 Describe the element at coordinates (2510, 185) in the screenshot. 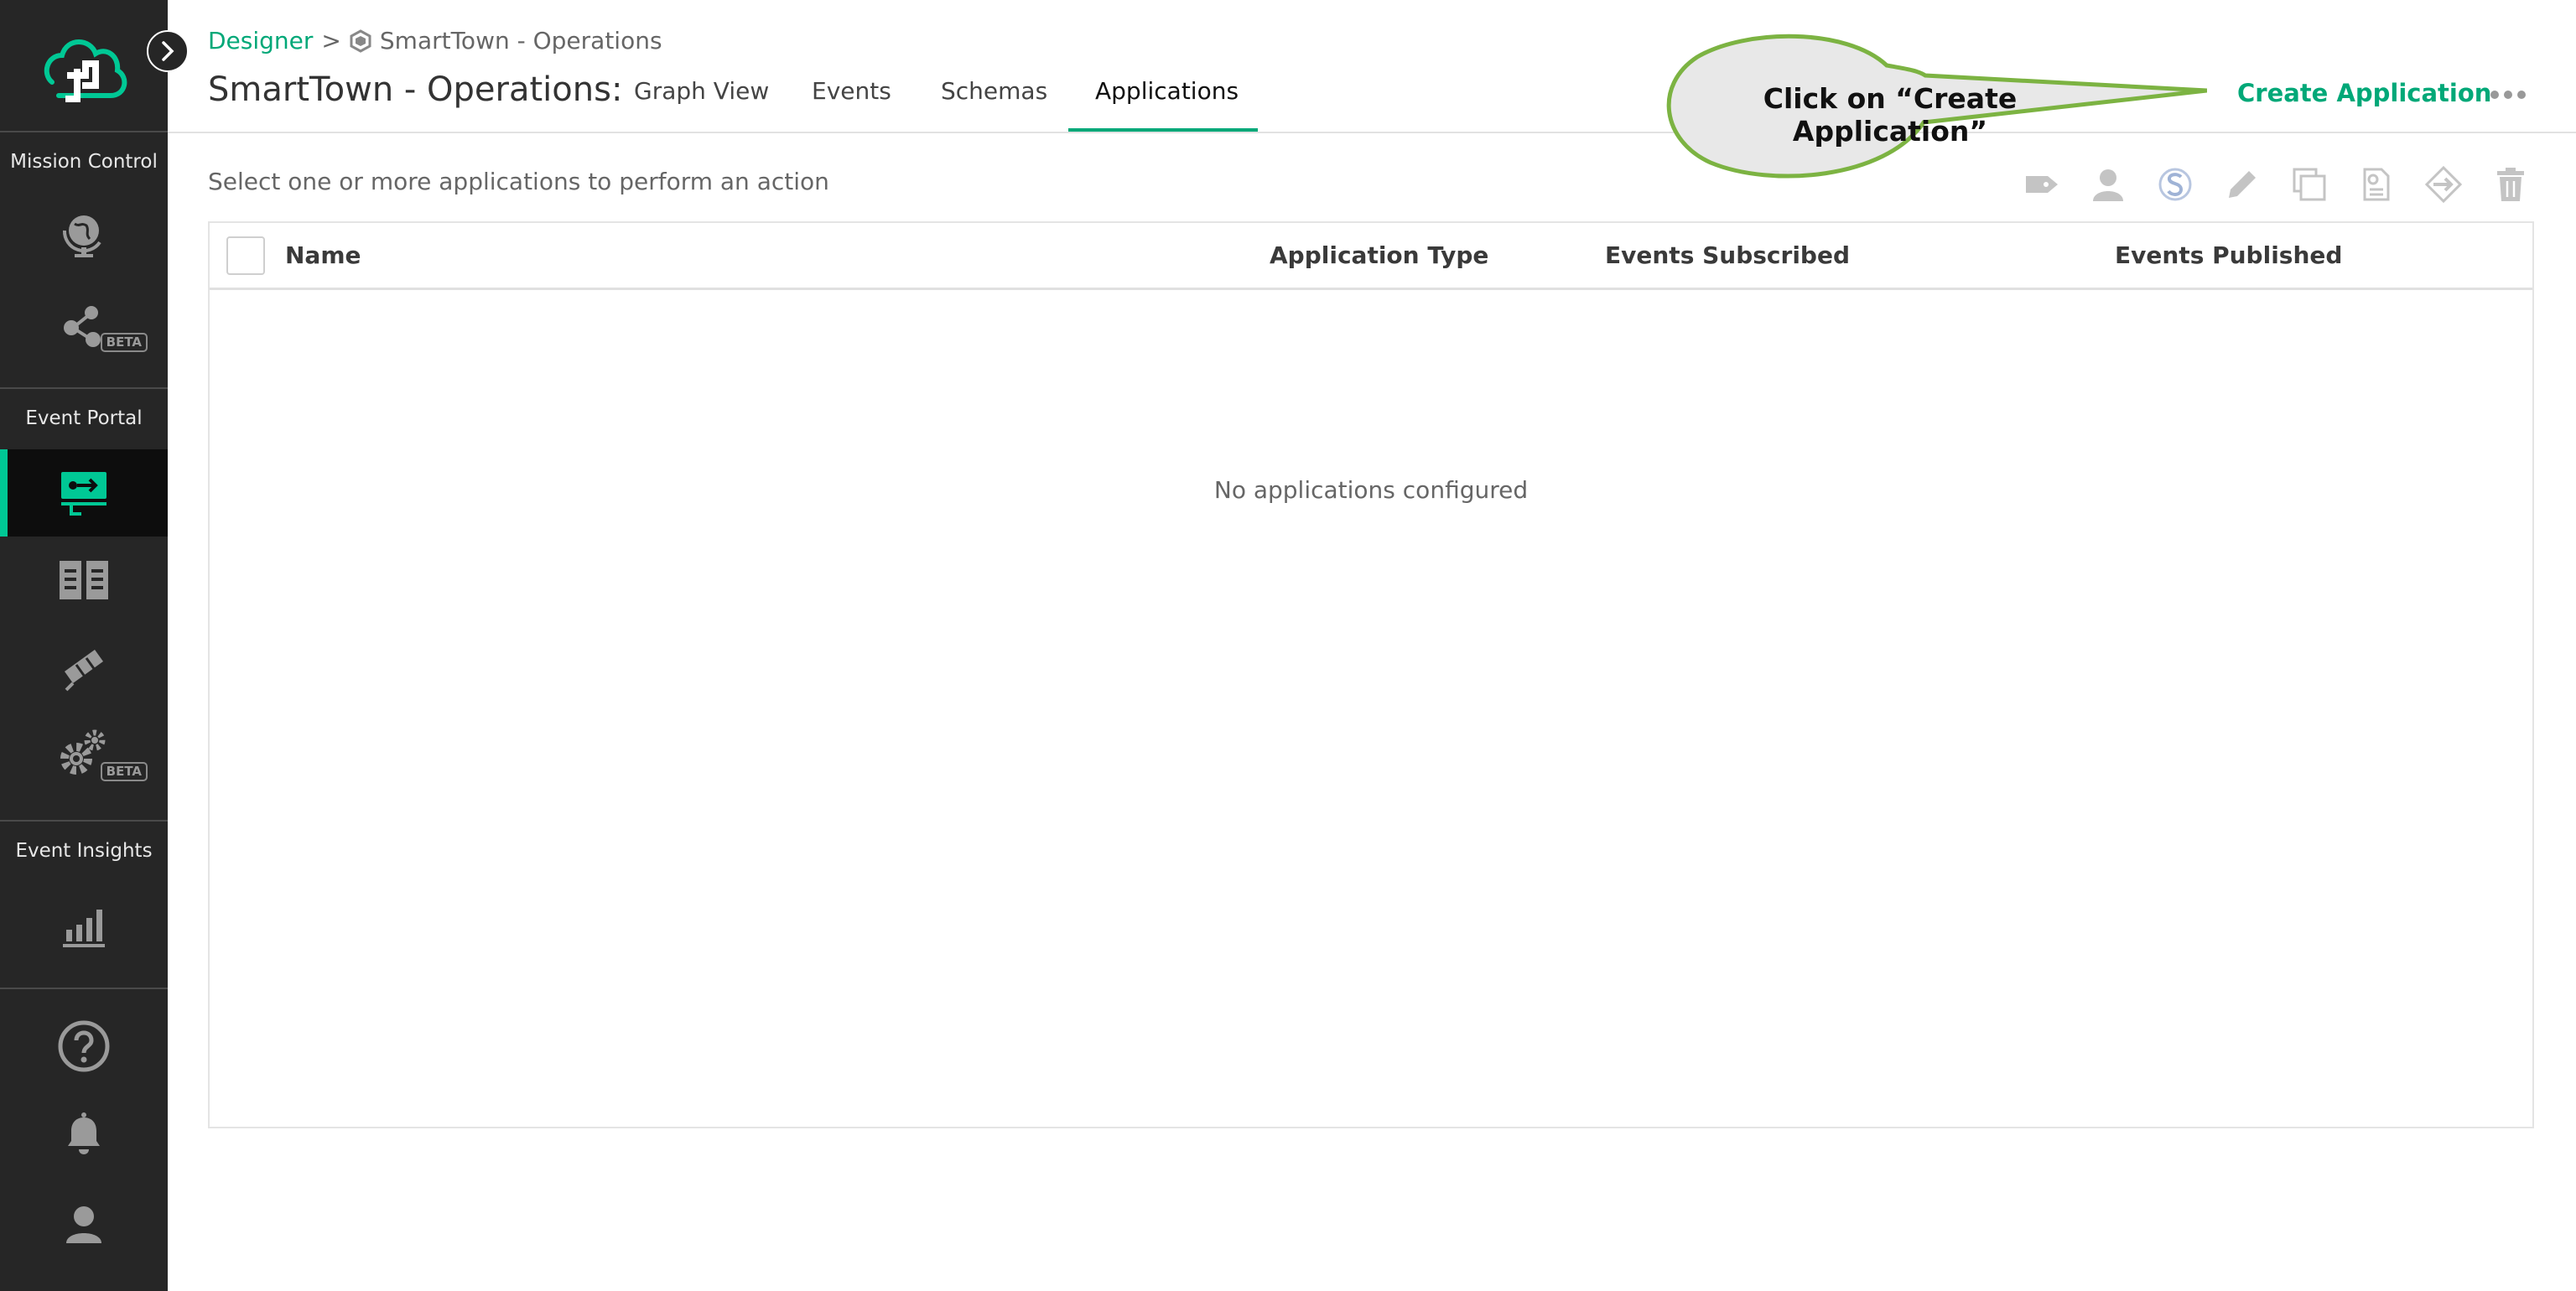

I see `delete-icon` at that location.